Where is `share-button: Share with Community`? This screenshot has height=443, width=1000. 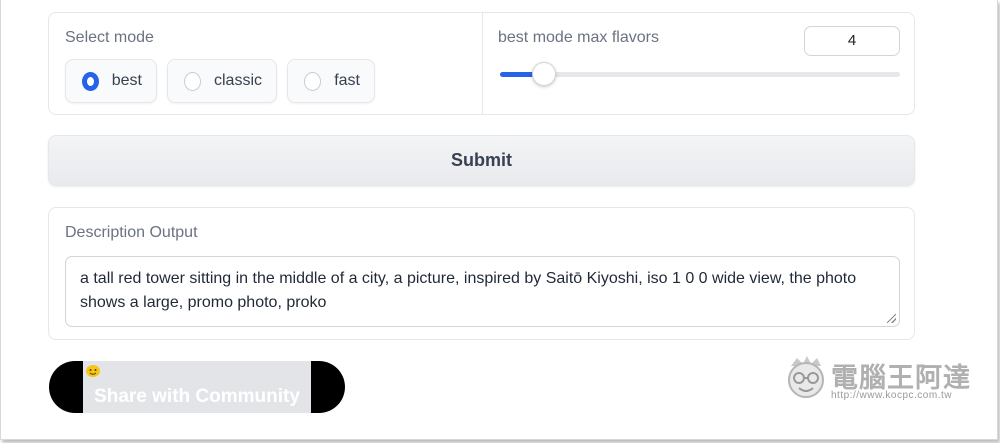 share-button: Share with Community is located at coordinates (197, 387).